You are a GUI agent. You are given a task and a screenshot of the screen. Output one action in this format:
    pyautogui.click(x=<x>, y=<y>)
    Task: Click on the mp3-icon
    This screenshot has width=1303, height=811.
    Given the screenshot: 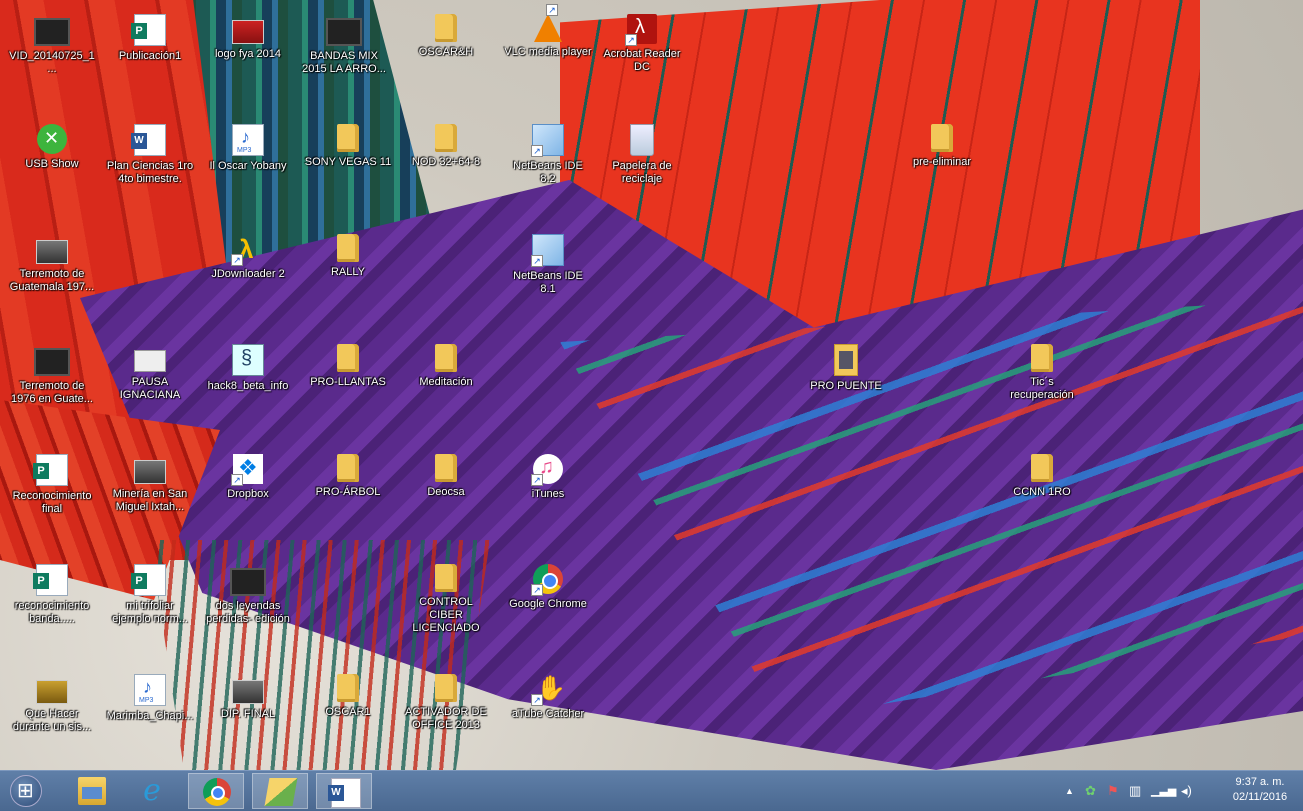 What is the action you would take?
    pyautogui.click(x=248, y=140)
    